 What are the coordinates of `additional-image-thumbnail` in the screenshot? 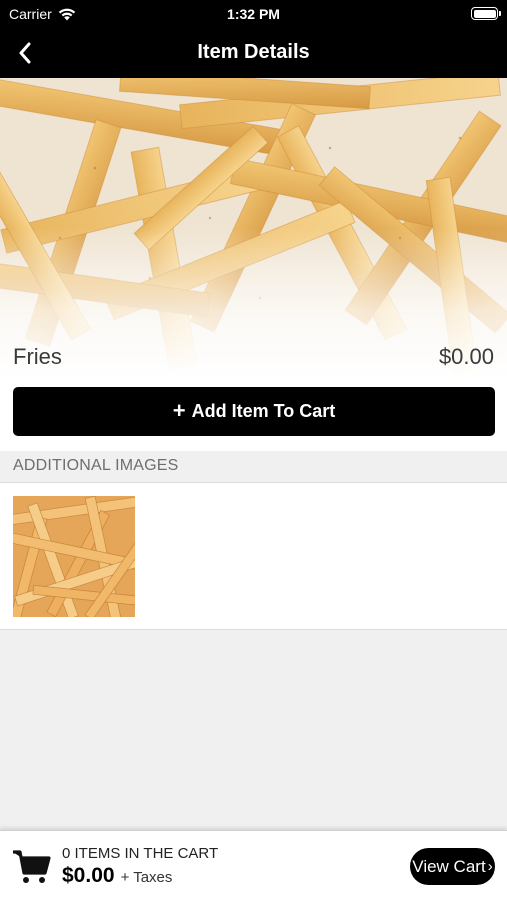 It's located at (74, 556).